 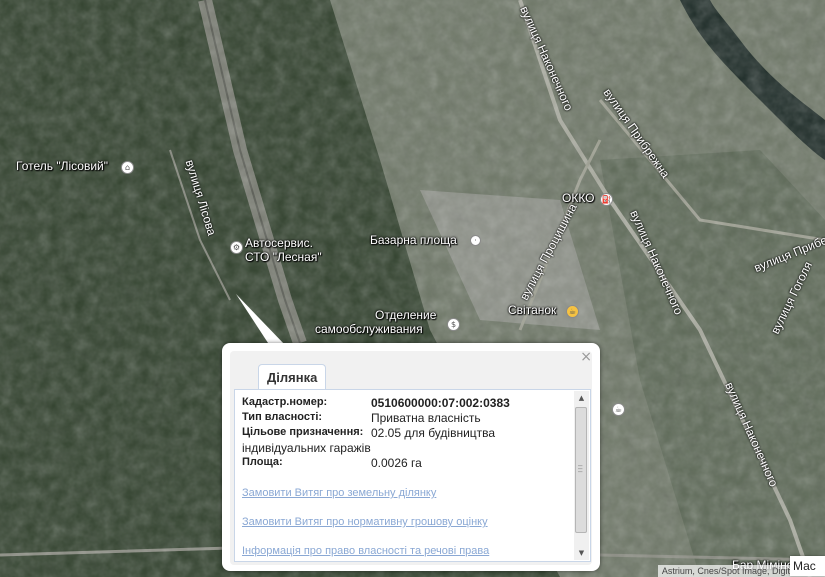 What do you see at coordinates (475, 240) in the screenshot?
I see `market-icon: ·` at bounding box center [475, 240].